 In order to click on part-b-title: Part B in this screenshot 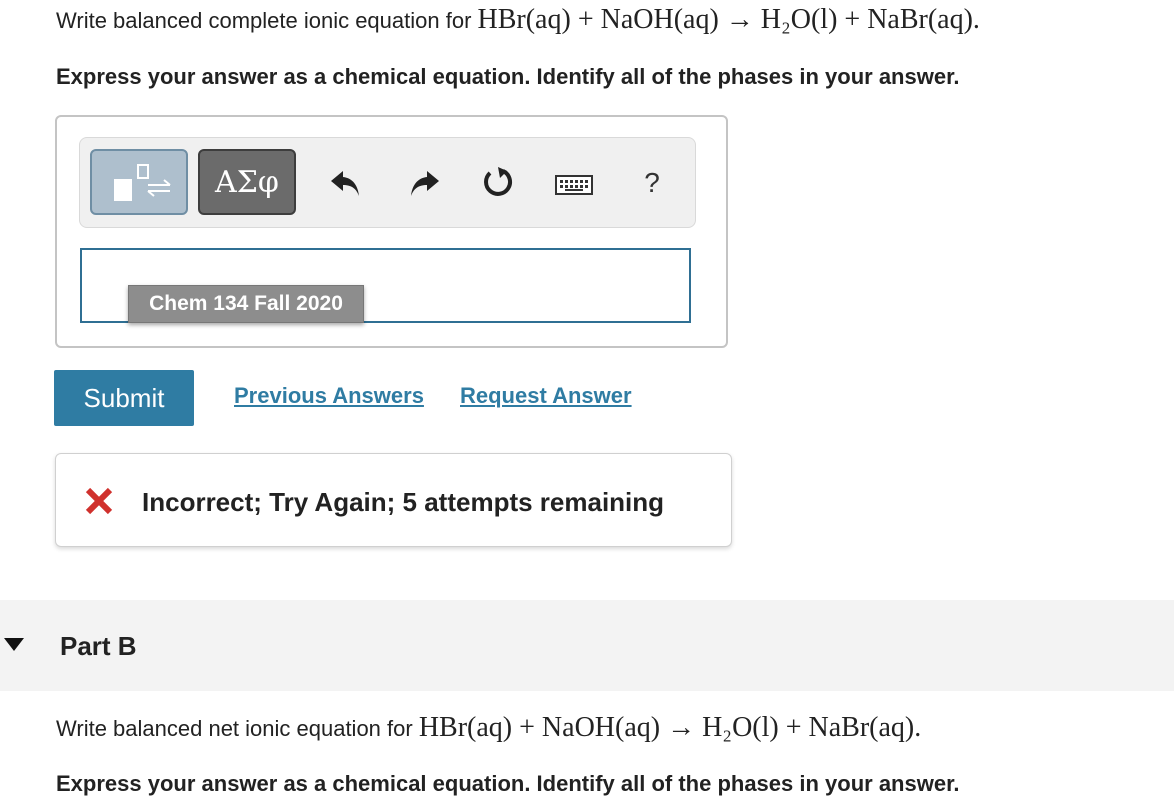, I will do `click(98, 646)`.